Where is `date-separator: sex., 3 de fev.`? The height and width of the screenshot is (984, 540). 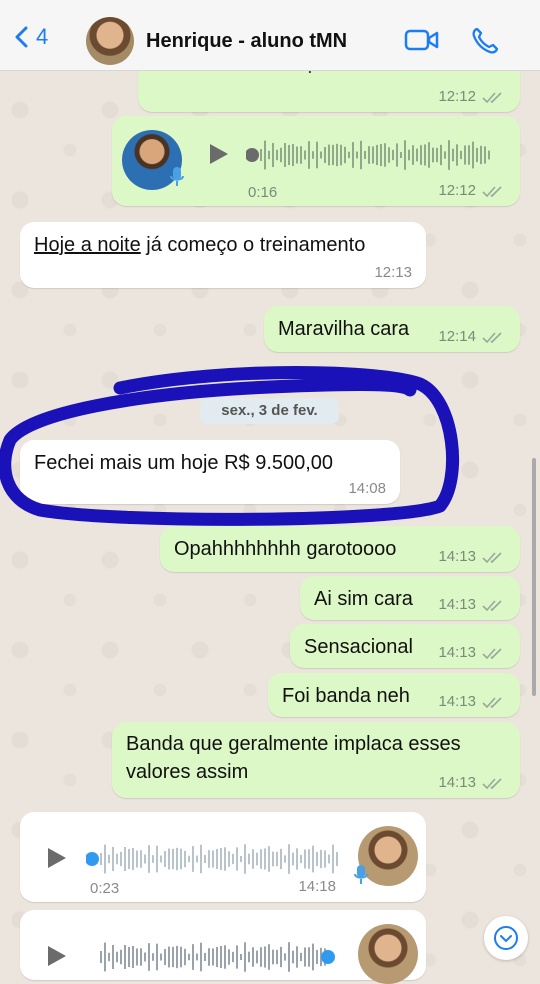 date-separator: sex., 3 de fev. is located at coordinates (269, 411).